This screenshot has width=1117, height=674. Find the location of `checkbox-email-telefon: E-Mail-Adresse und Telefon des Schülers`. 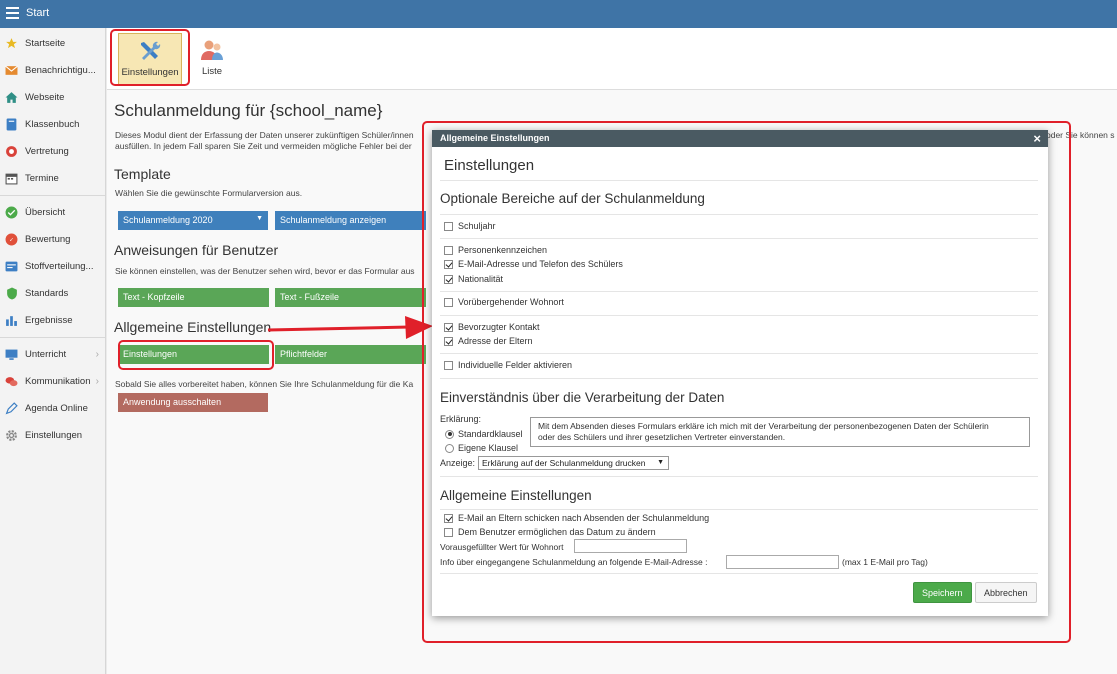

checkbox-email-telefon: E-Mail-Adresse und Telefon des Schülers is located at coordinates (533, 264).